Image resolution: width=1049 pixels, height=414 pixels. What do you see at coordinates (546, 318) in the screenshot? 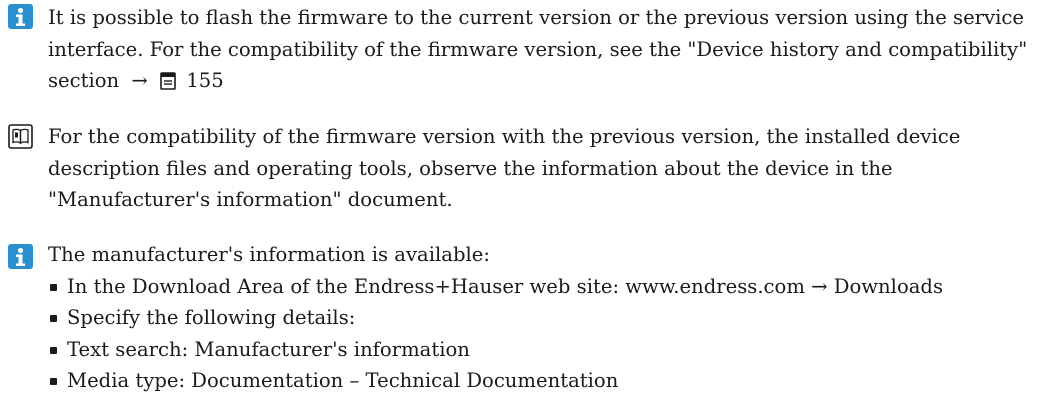
I see `list-item: Specify the following details:` at bounding box center [546, 318].